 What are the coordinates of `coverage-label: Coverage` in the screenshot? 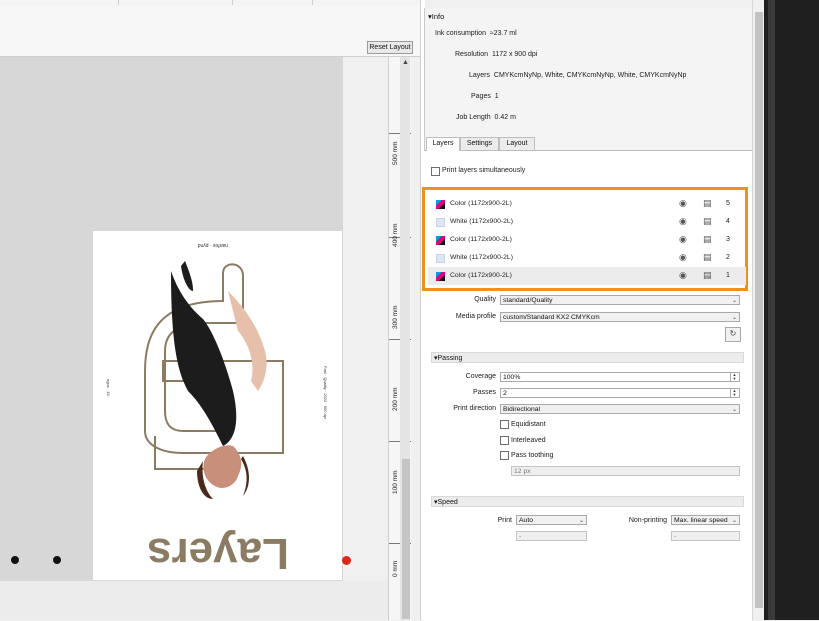 It's located at (480, 376).